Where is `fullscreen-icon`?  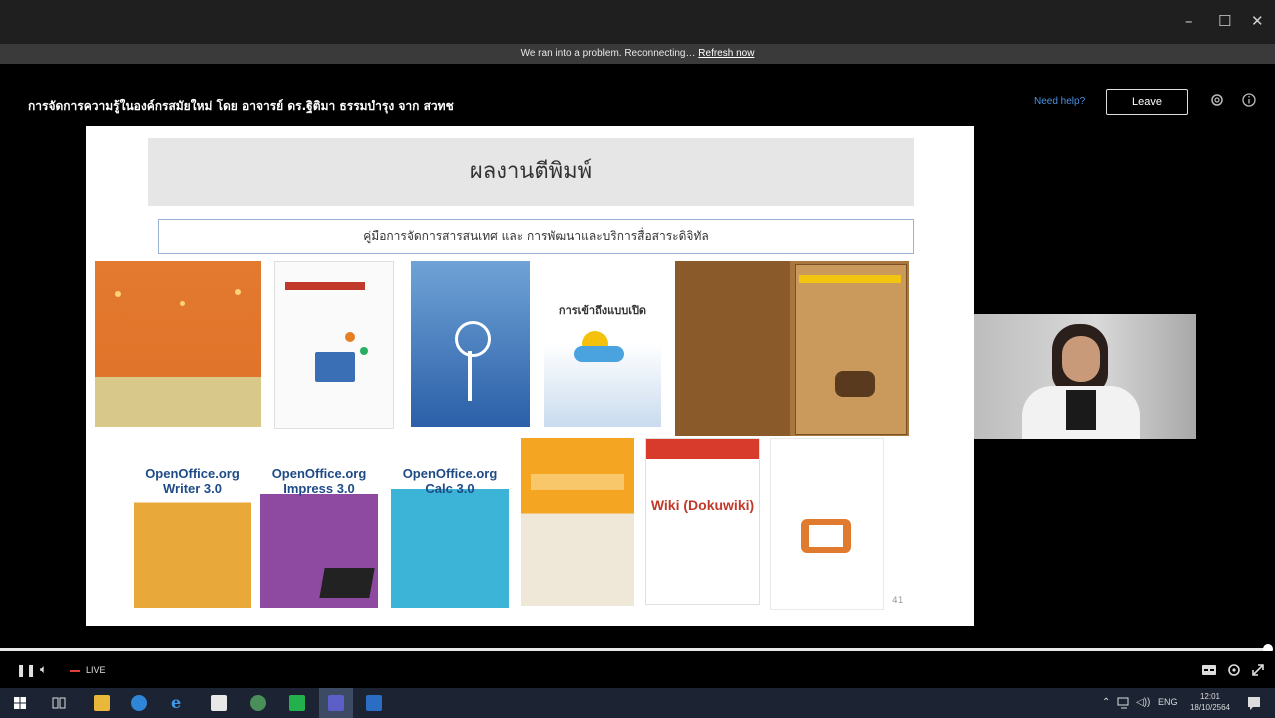
fullscreen-icon is located at coordinates (1258, 670).